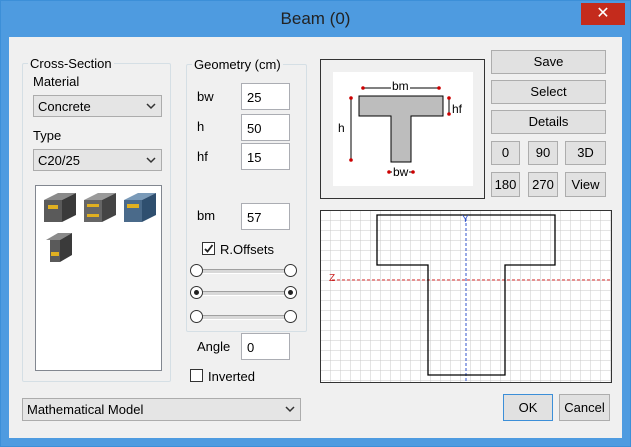  What do you see at coordinates (214, 346) in the screenshot?
I see `angle-label: Angle` at bounding box center [214, 346].